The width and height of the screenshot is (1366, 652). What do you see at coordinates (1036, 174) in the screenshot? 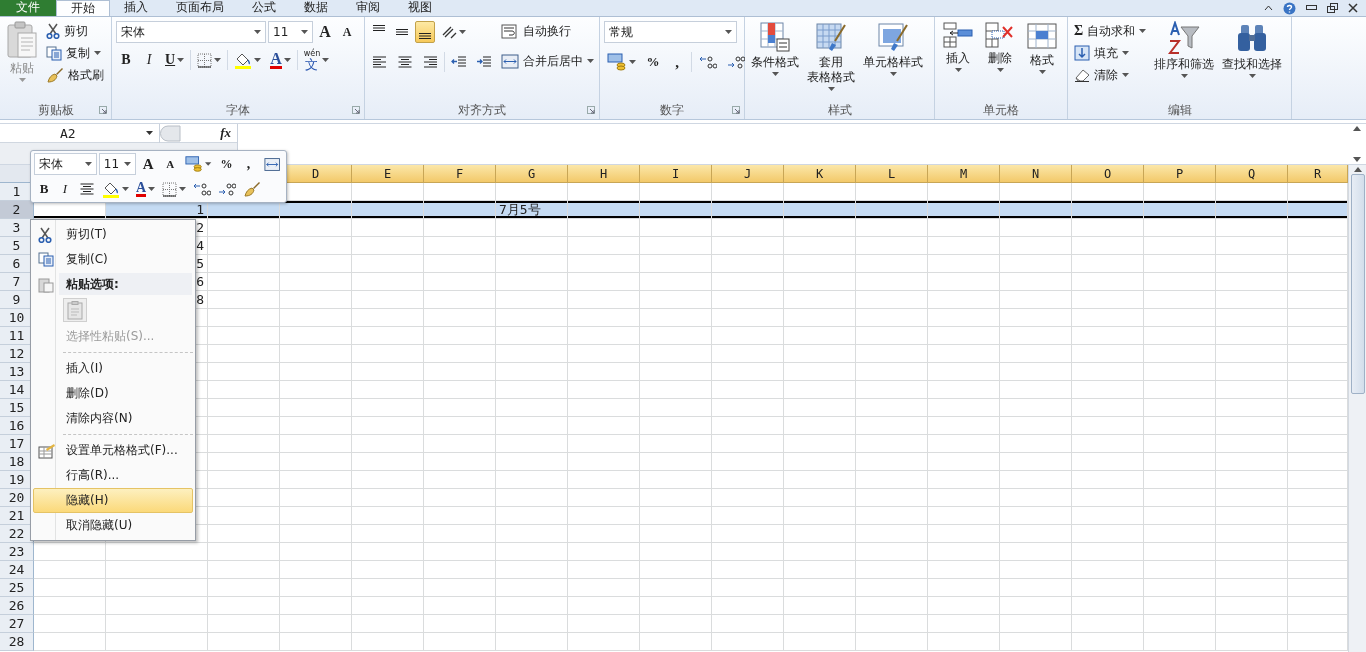
I see `column-header: N` at bounding box center [1036, 174].